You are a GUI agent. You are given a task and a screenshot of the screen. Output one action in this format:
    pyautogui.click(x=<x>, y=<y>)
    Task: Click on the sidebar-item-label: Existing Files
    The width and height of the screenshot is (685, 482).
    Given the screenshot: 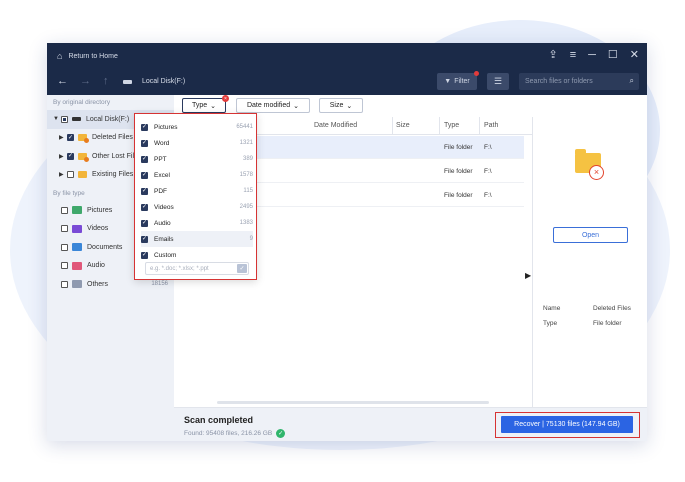 What is the action you would take?
    pyautogui.click(x=113, y=175)
    